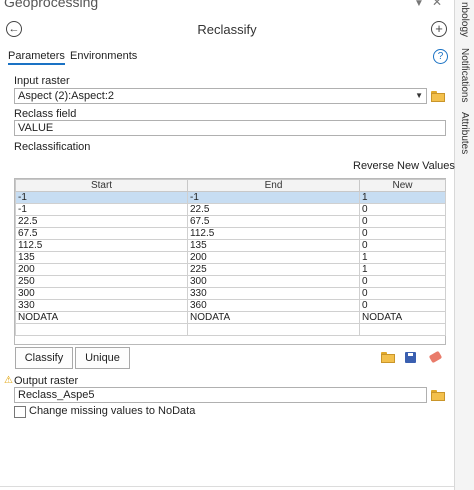 The height and width of the screenshot is (490, 474). I want to click on table-row: 250 300 0, so click(230, 281).